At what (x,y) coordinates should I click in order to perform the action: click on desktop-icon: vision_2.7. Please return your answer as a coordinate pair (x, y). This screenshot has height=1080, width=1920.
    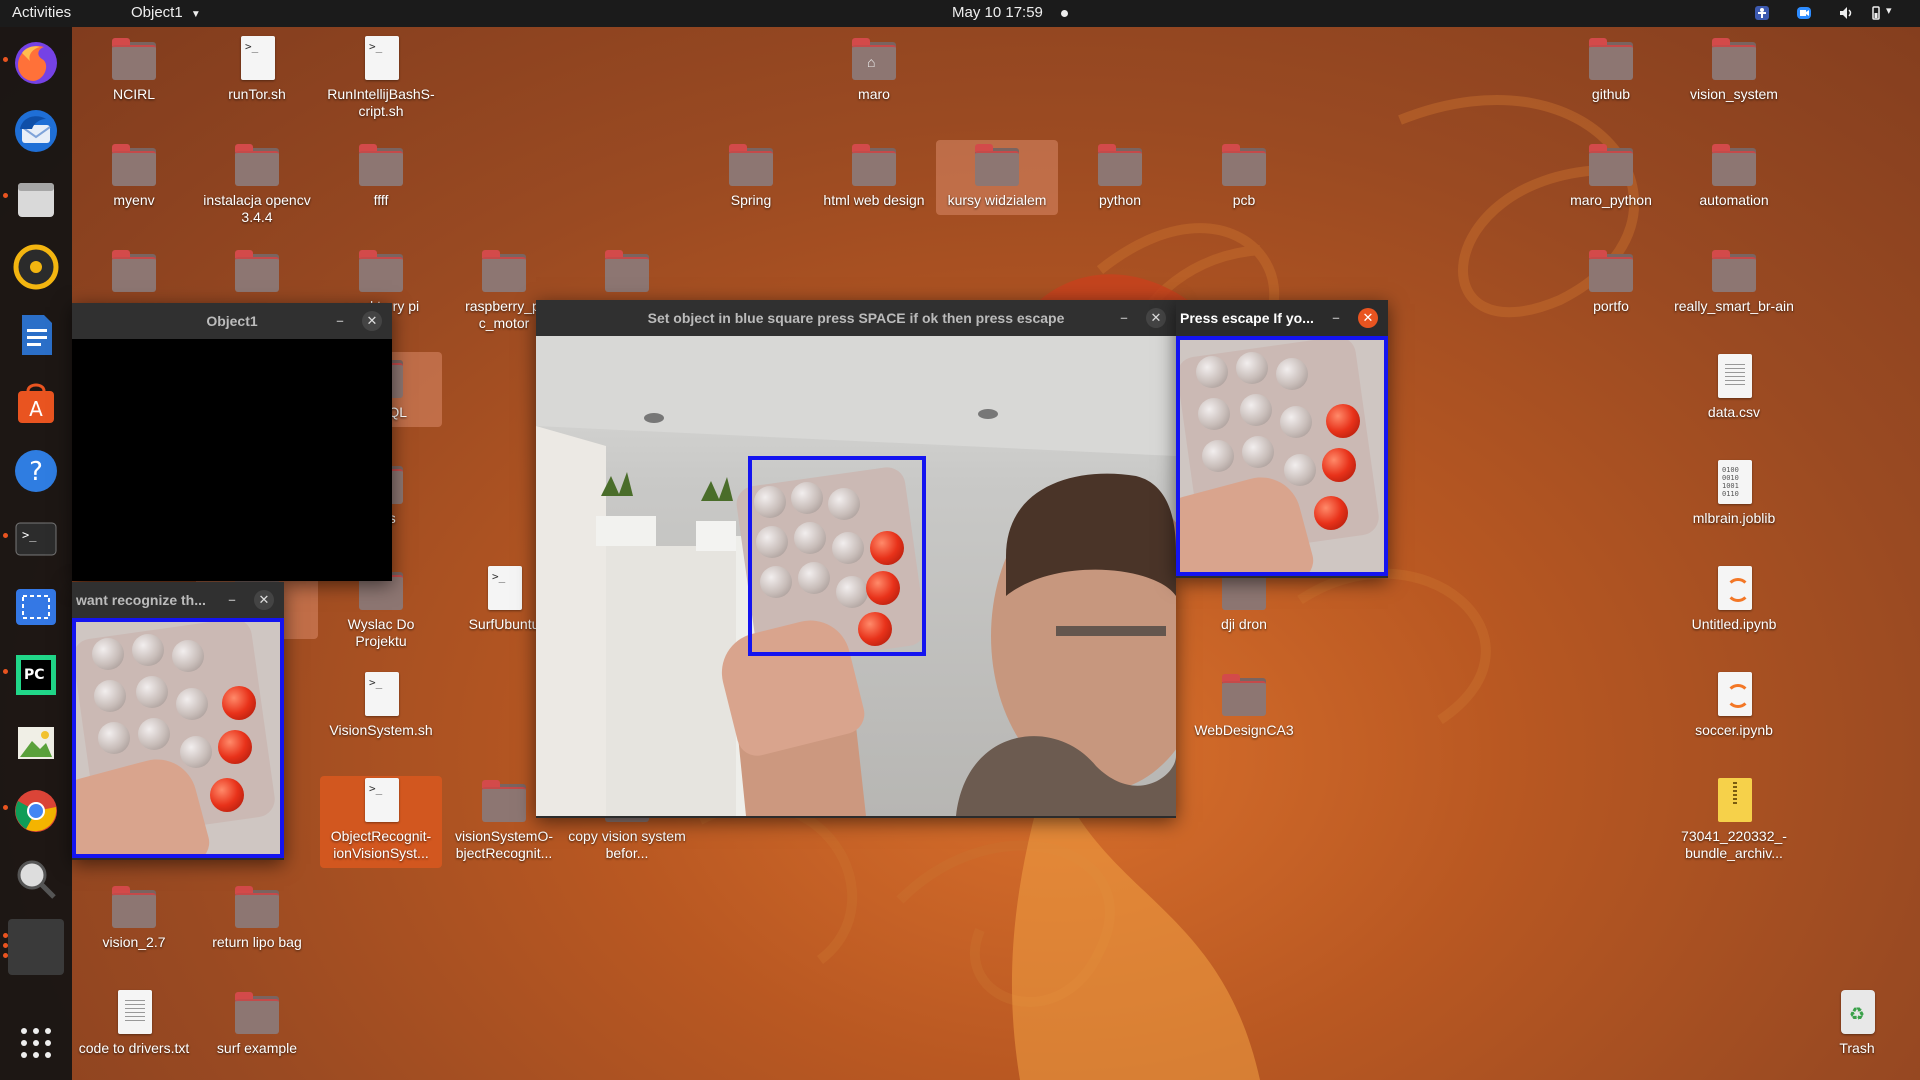
    Looking at the image, I should click on (134, 916).